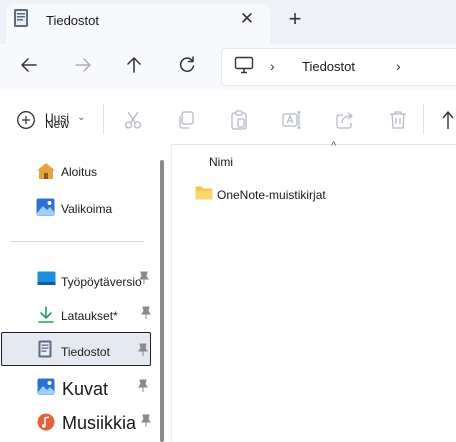  What do you see at coordinates (72, 20) in the screenshot?
I see `tab-title: Tiedostot` at bounding box center [72, 20].